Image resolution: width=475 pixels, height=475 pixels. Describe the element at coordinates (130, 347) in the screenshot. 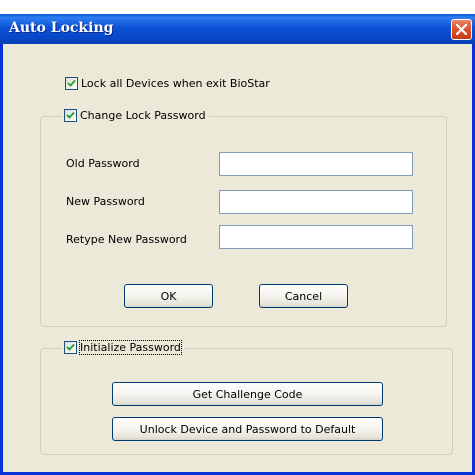

I see `initialize-password-label: Initialize Password` at that location.